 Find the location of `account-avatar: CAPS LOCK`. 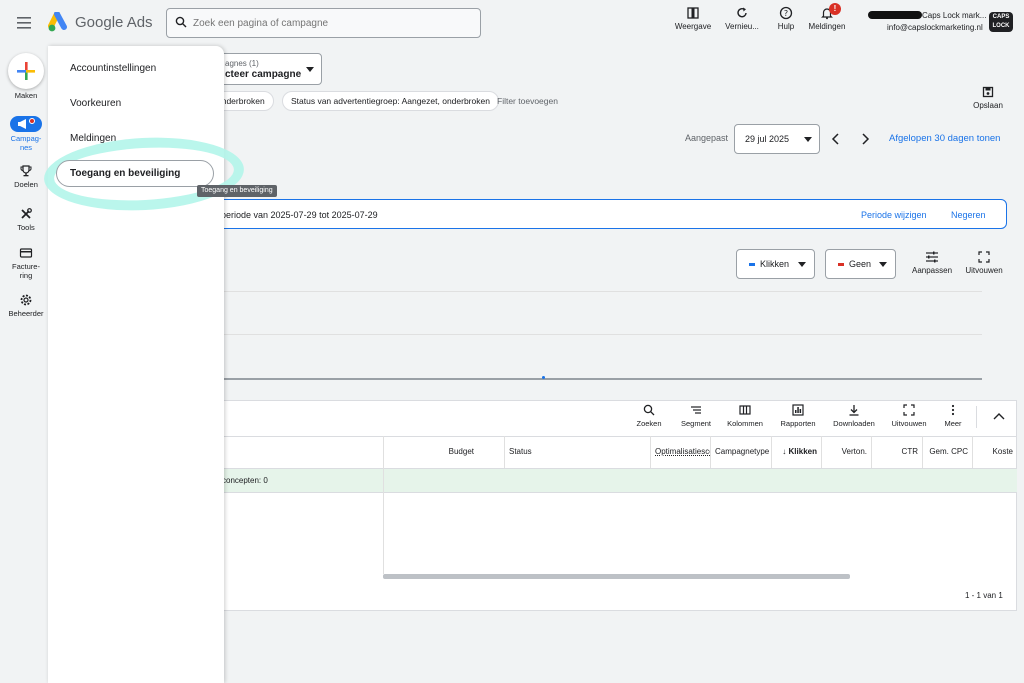

account-avatar: CAPS LOCK is located at coordinates (1001, 22).